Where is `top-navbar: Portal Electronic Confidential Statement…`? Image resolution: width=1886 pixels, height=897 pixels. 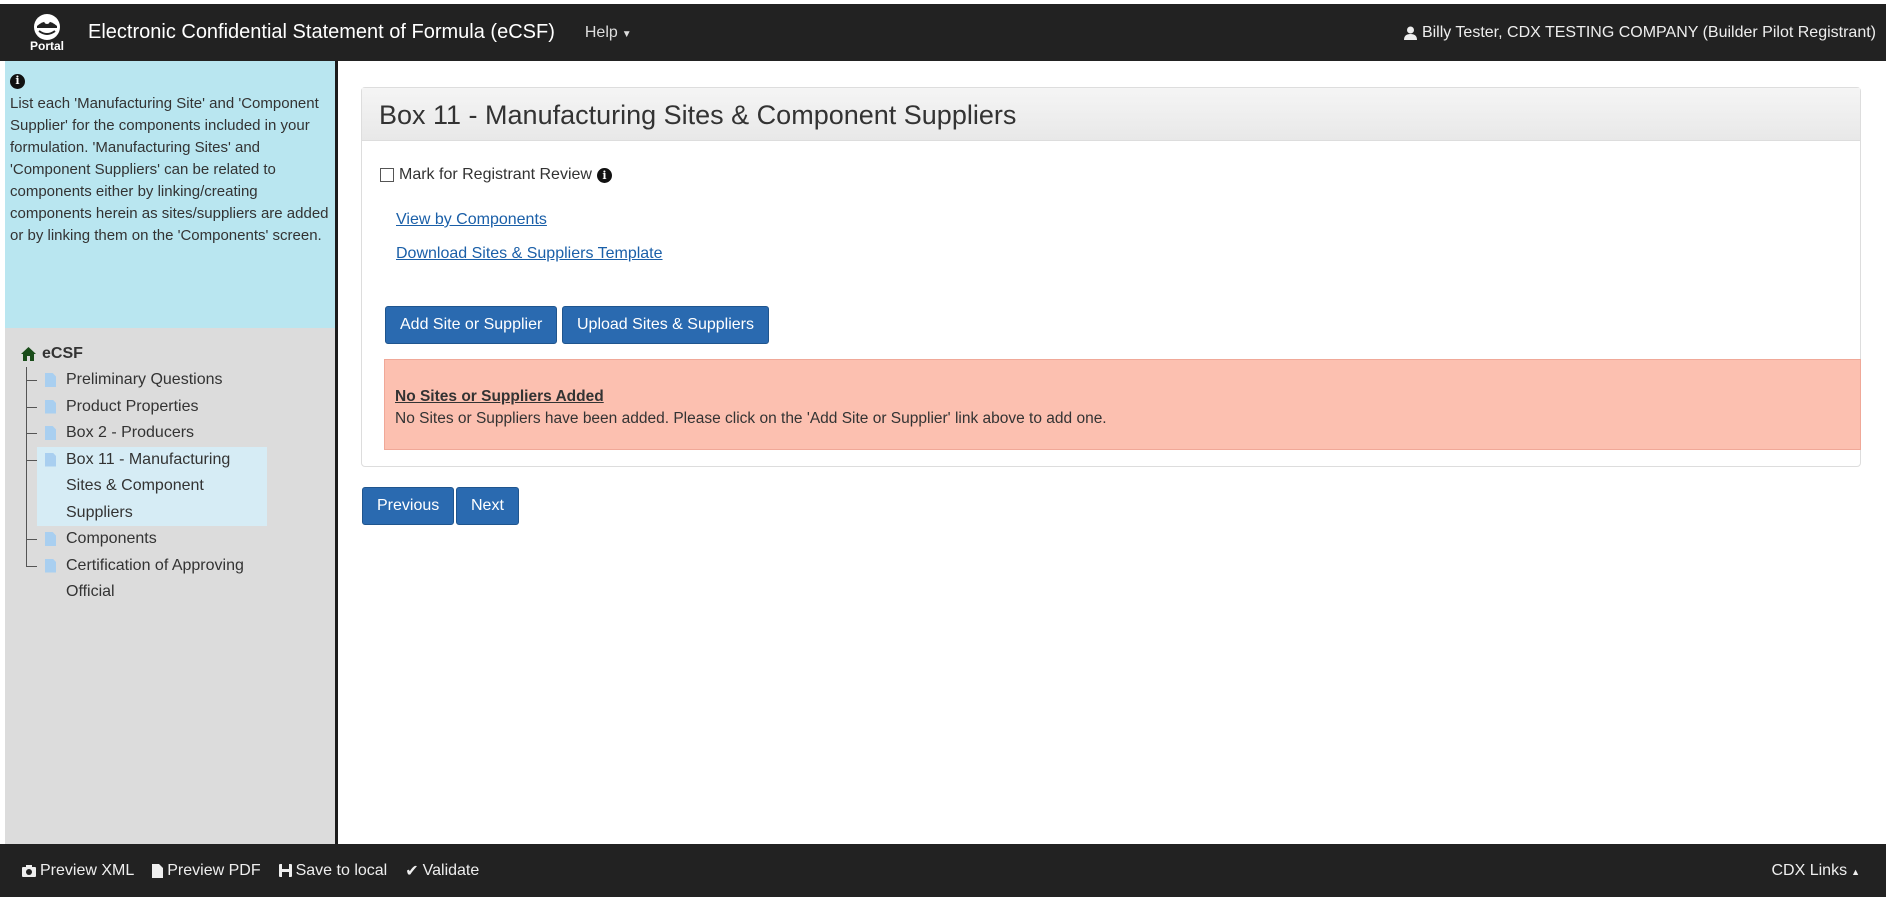 top-navbar: Portal Electronic Confidential Statement… is located at coordinates (943, 30).